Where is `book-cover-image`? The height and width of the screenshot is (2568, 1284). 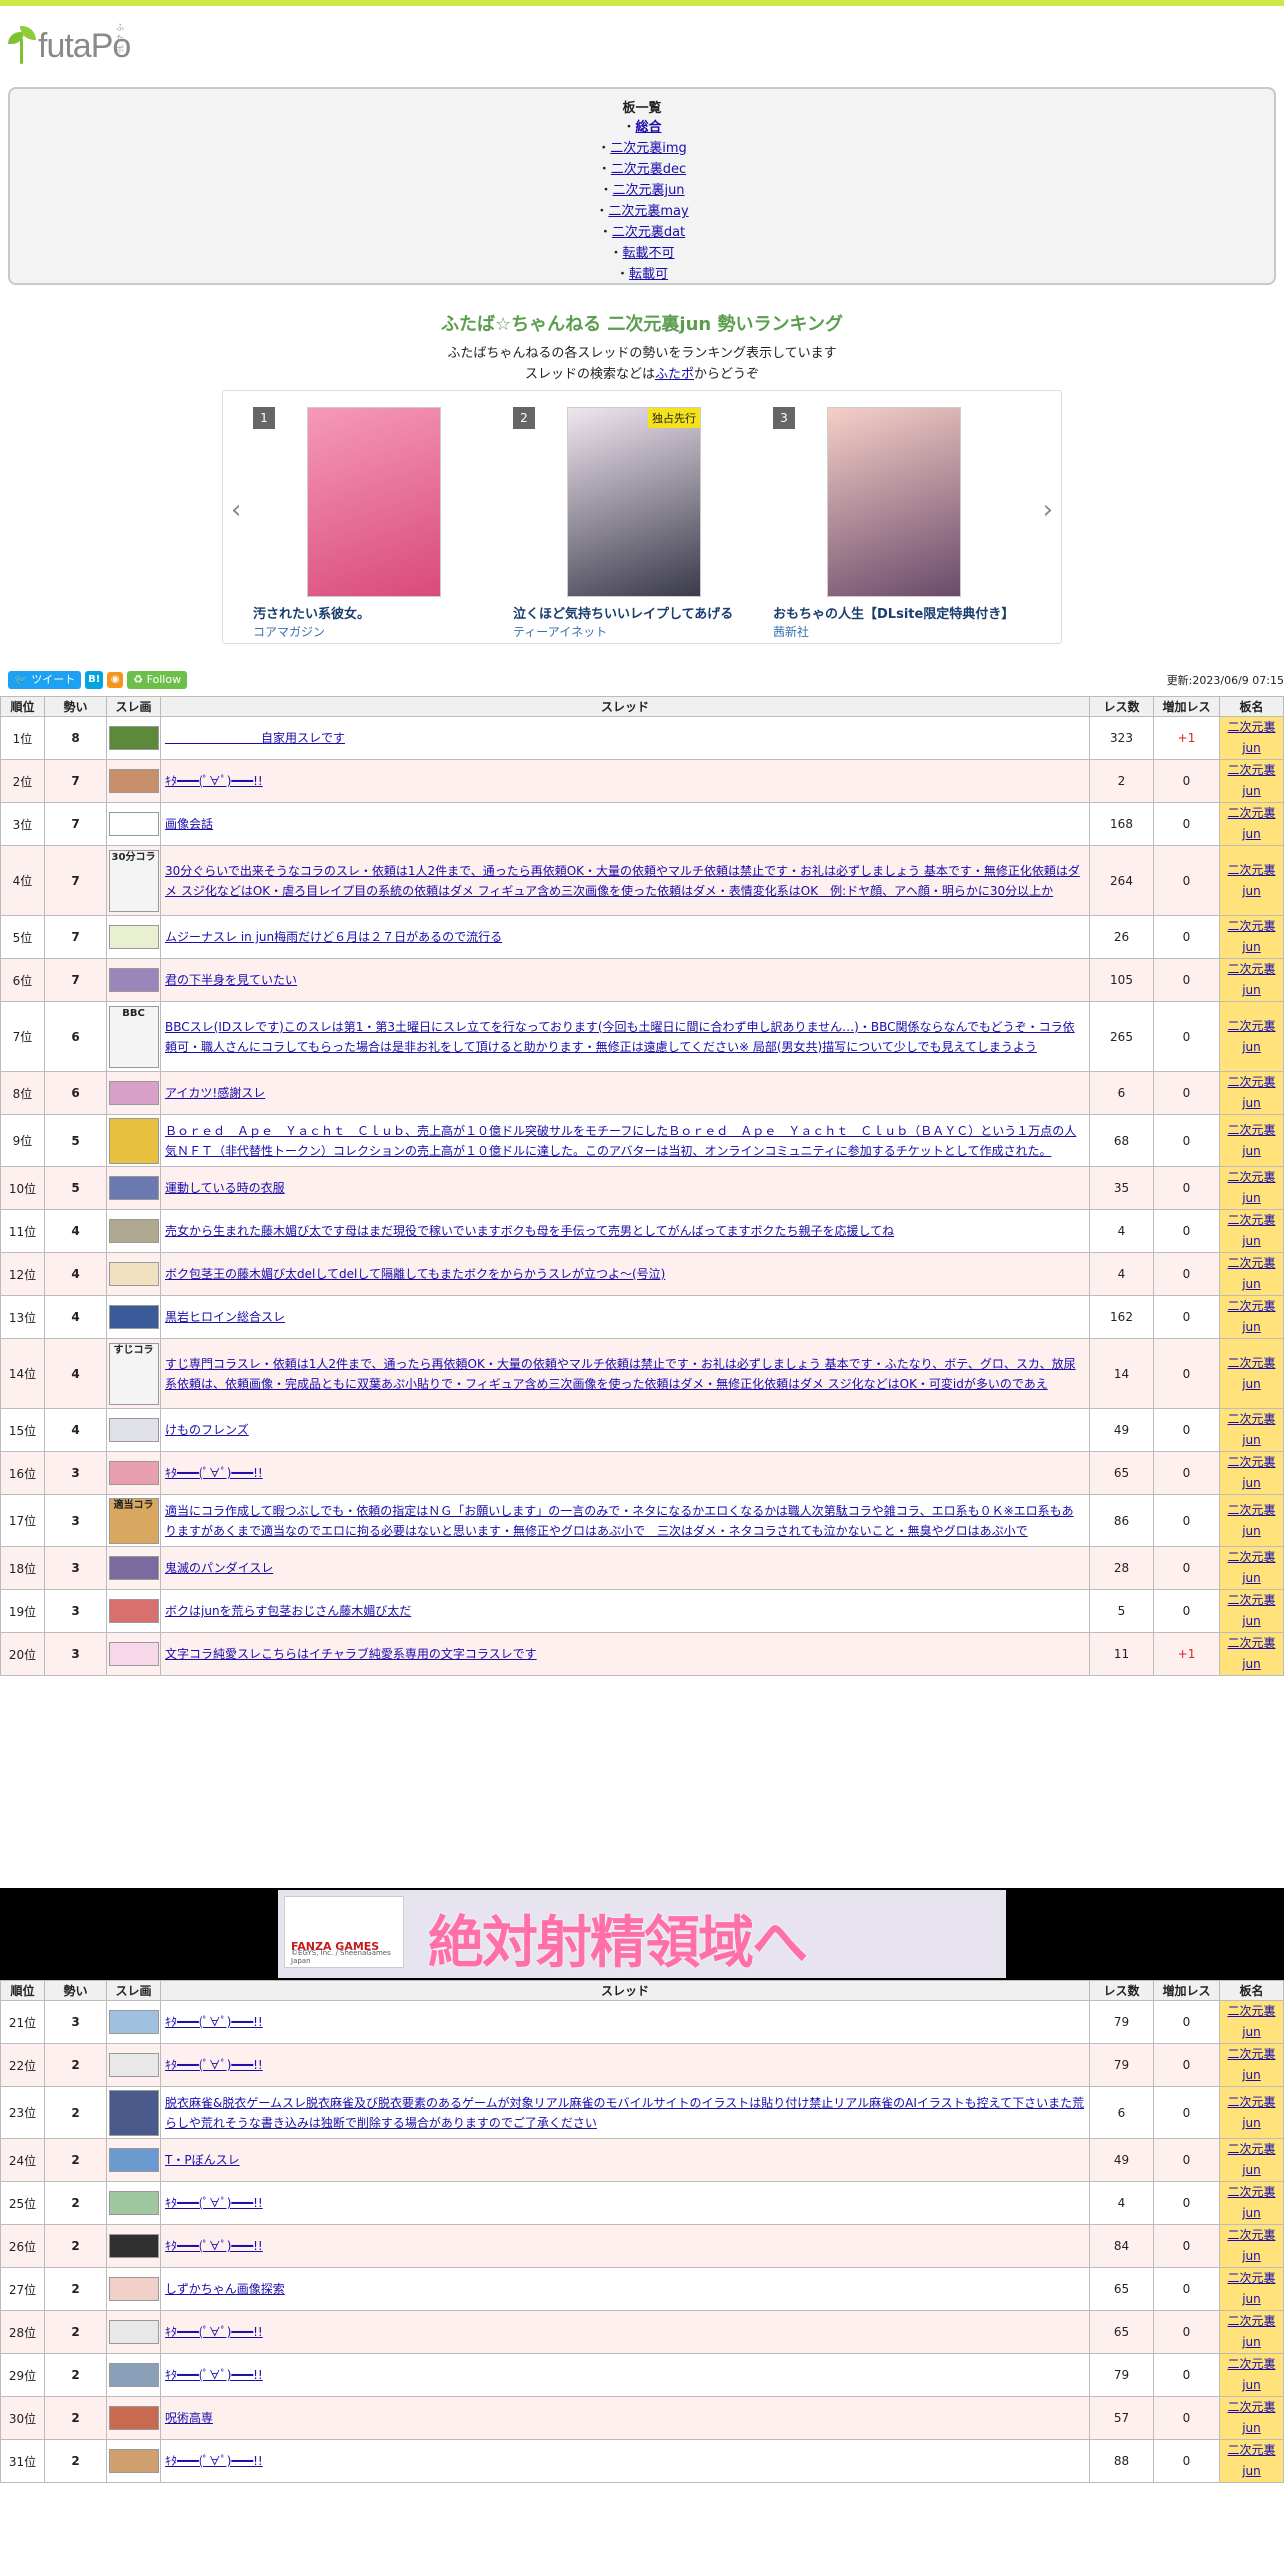
book-cover-image is located at coordinates (374, 502).